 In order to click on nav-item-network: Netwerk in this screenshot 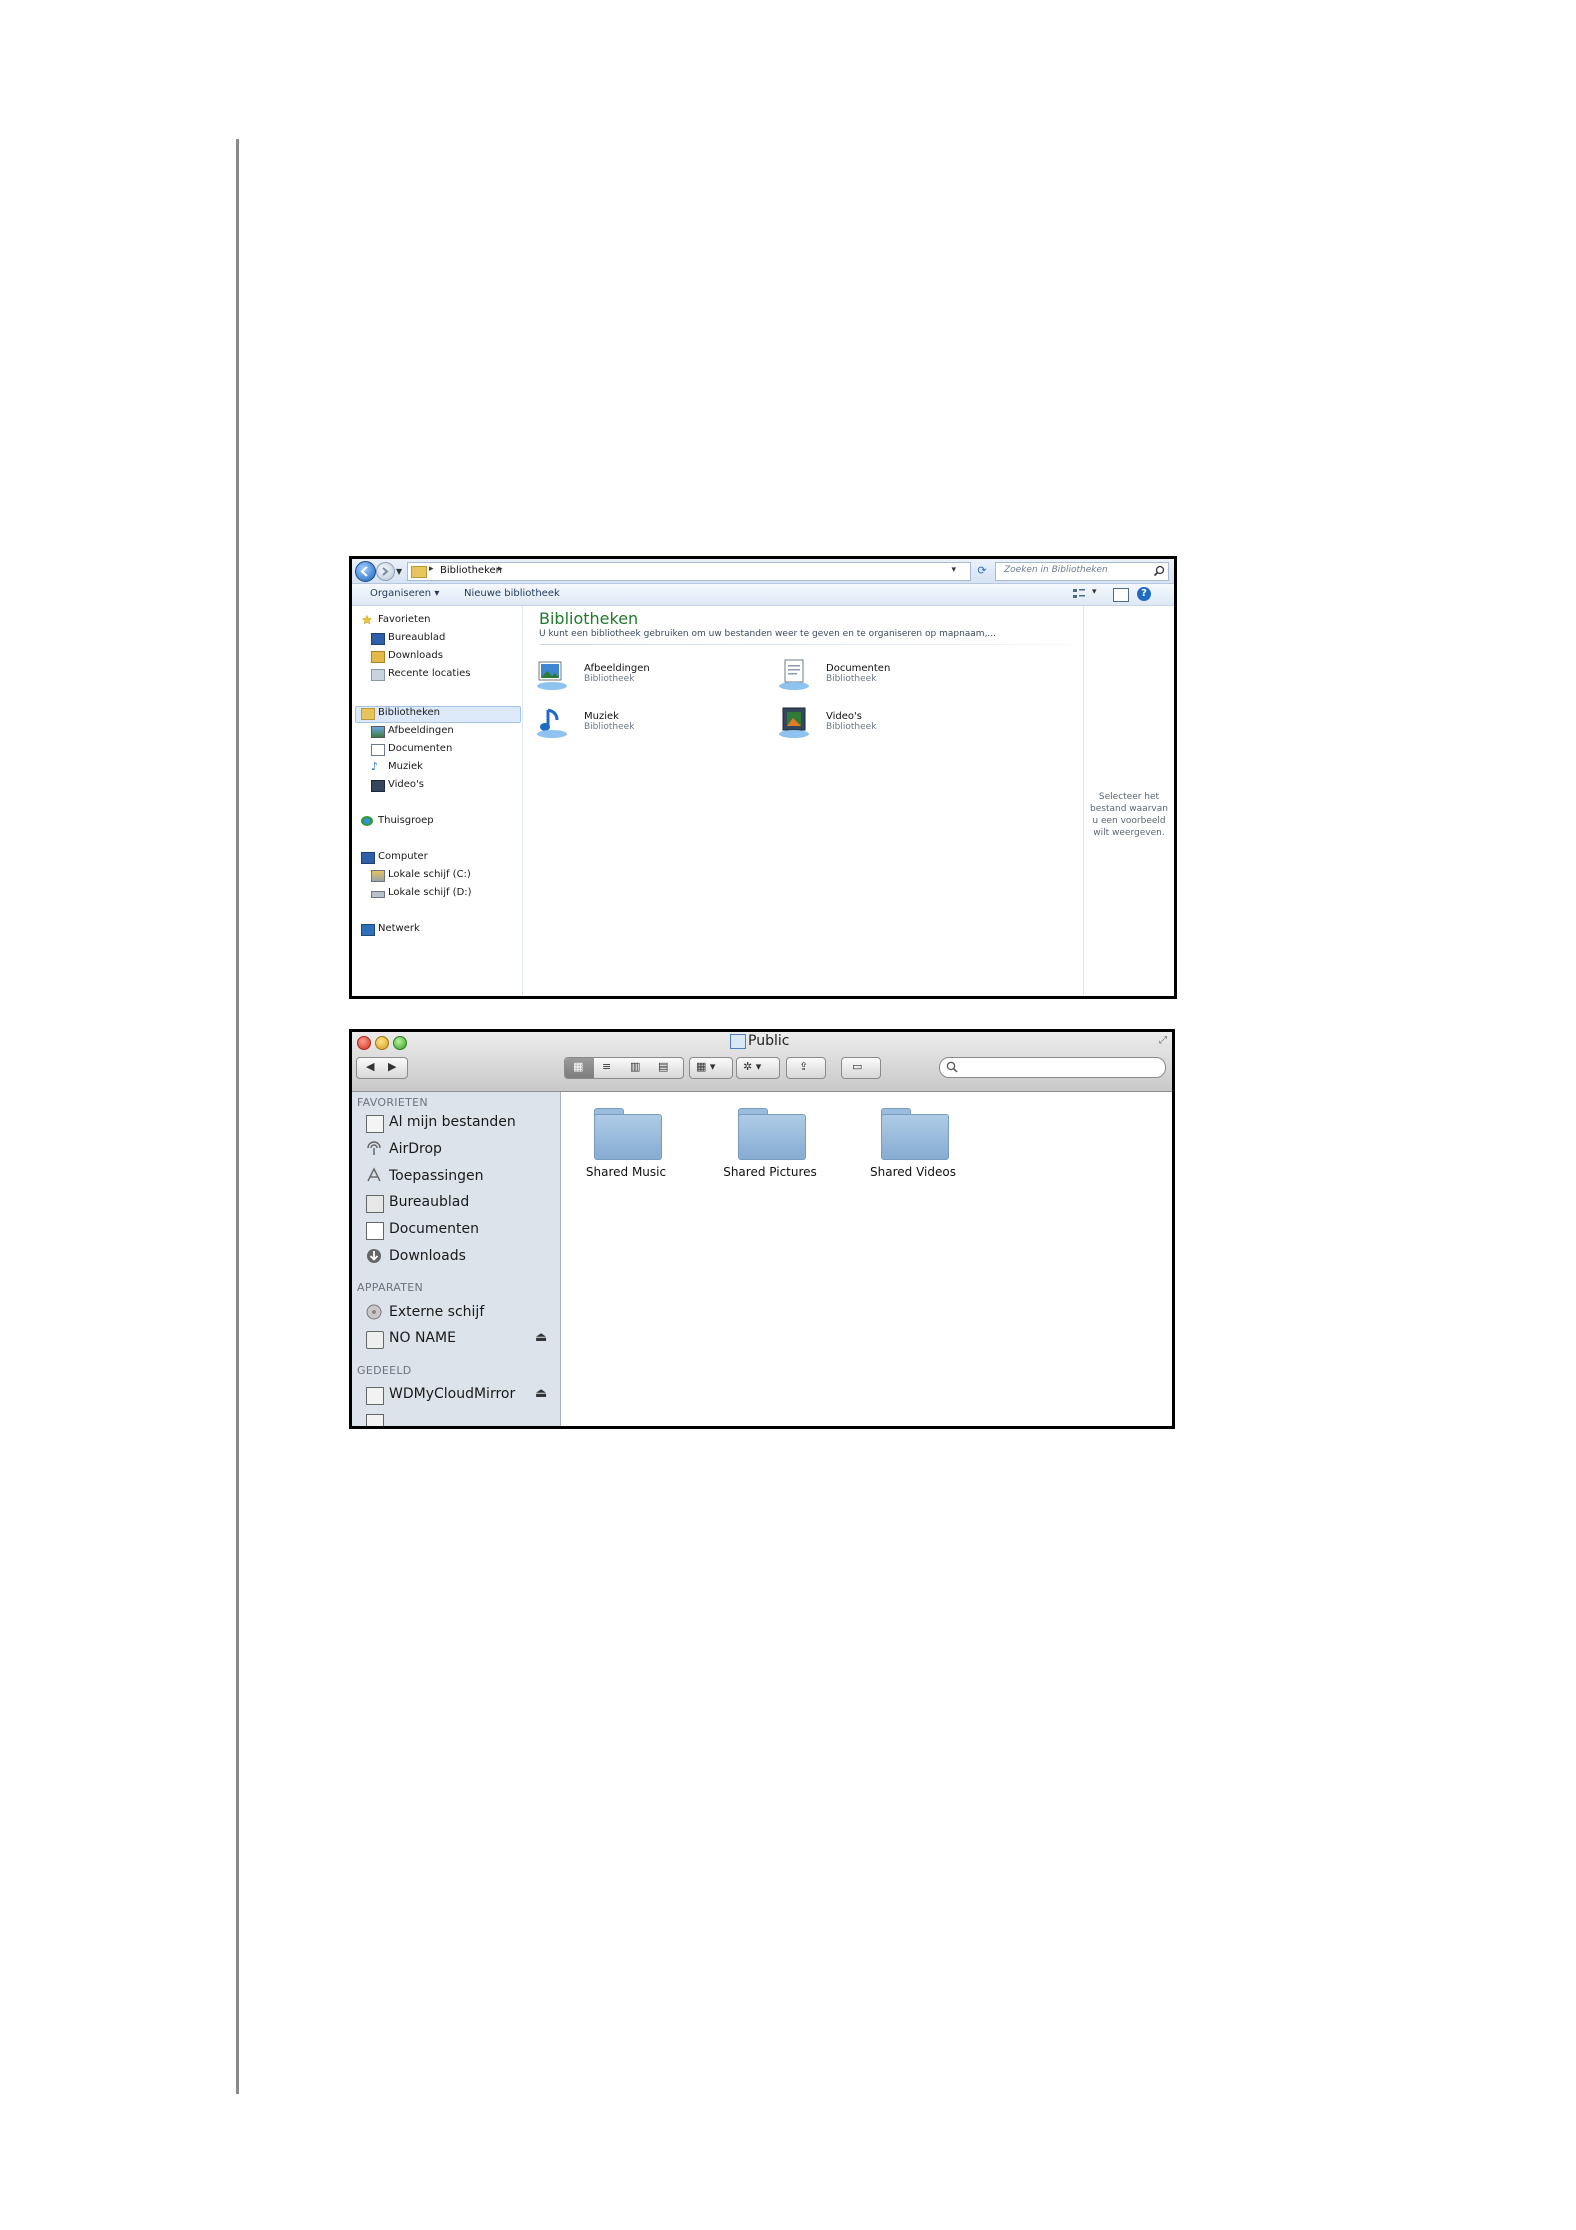, I will do `click(390, 929)`.